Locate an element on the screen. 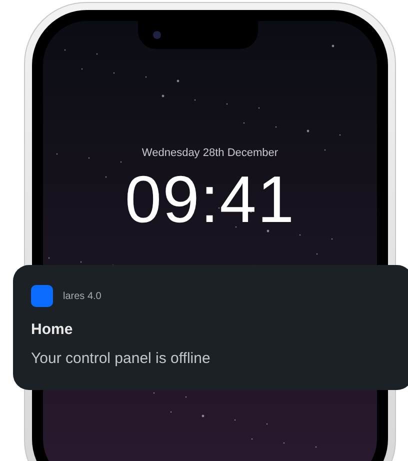 The image size is (408, 461). notification-title: Home is located at coordinates (52, 330).